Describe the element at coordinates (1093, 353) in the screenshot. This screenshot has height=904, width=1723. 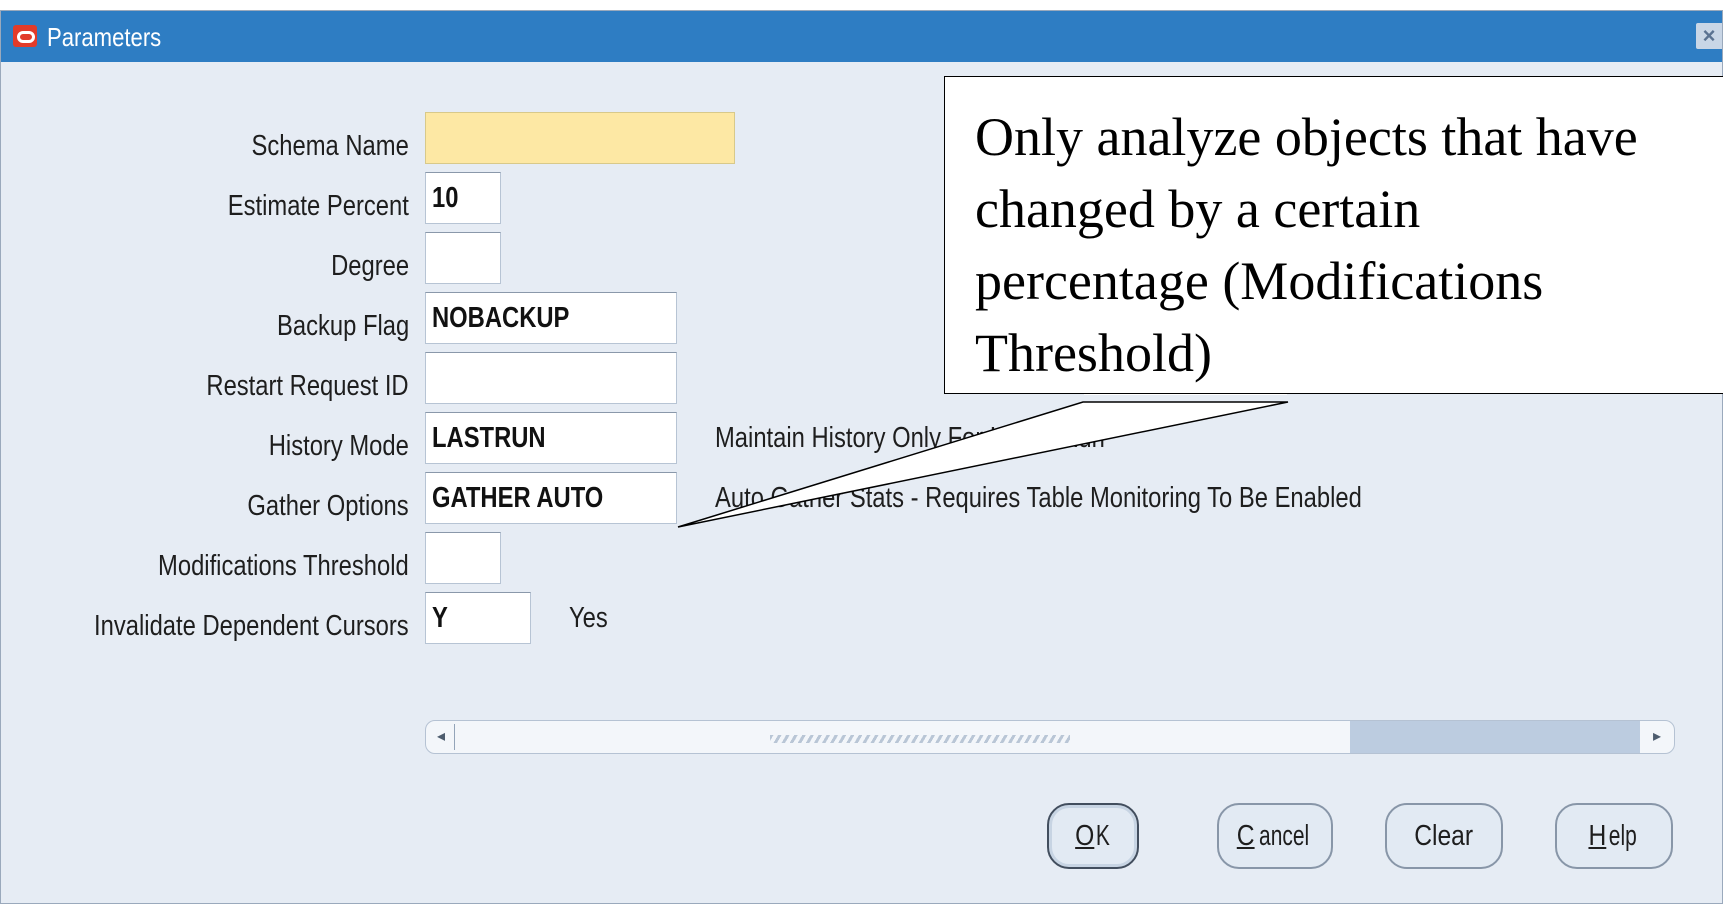
I see `callout-line: Threshold)` at that location.